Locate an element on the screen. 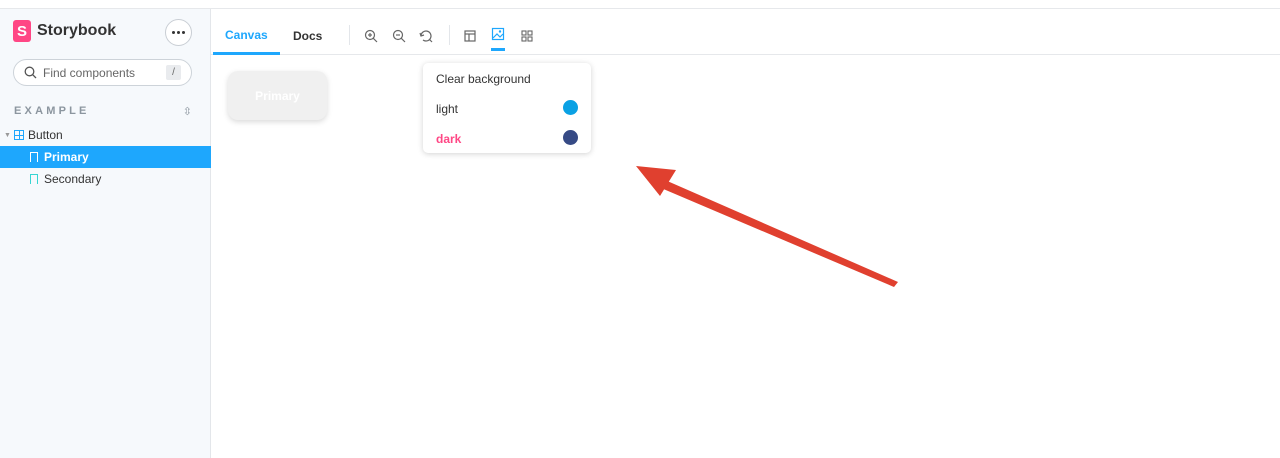 The width and height of the screenshot is (1280, 458). backgrounds-tool-button is located at coordinates (498, 39).